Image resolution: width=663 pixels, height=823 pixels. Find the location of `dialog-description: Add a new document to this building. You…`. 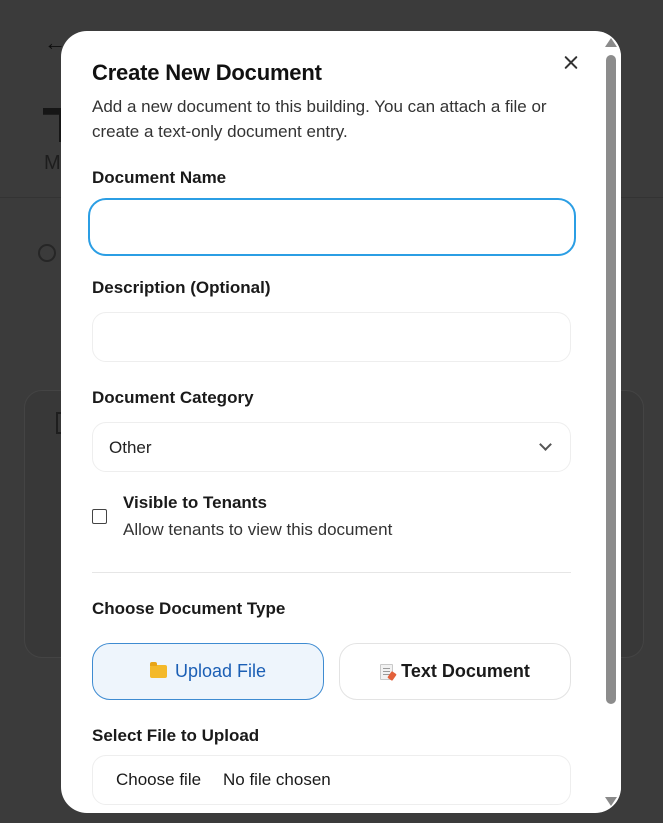

dialog-description: Add a new document to this building. You… is located at coordinates (319, 119).